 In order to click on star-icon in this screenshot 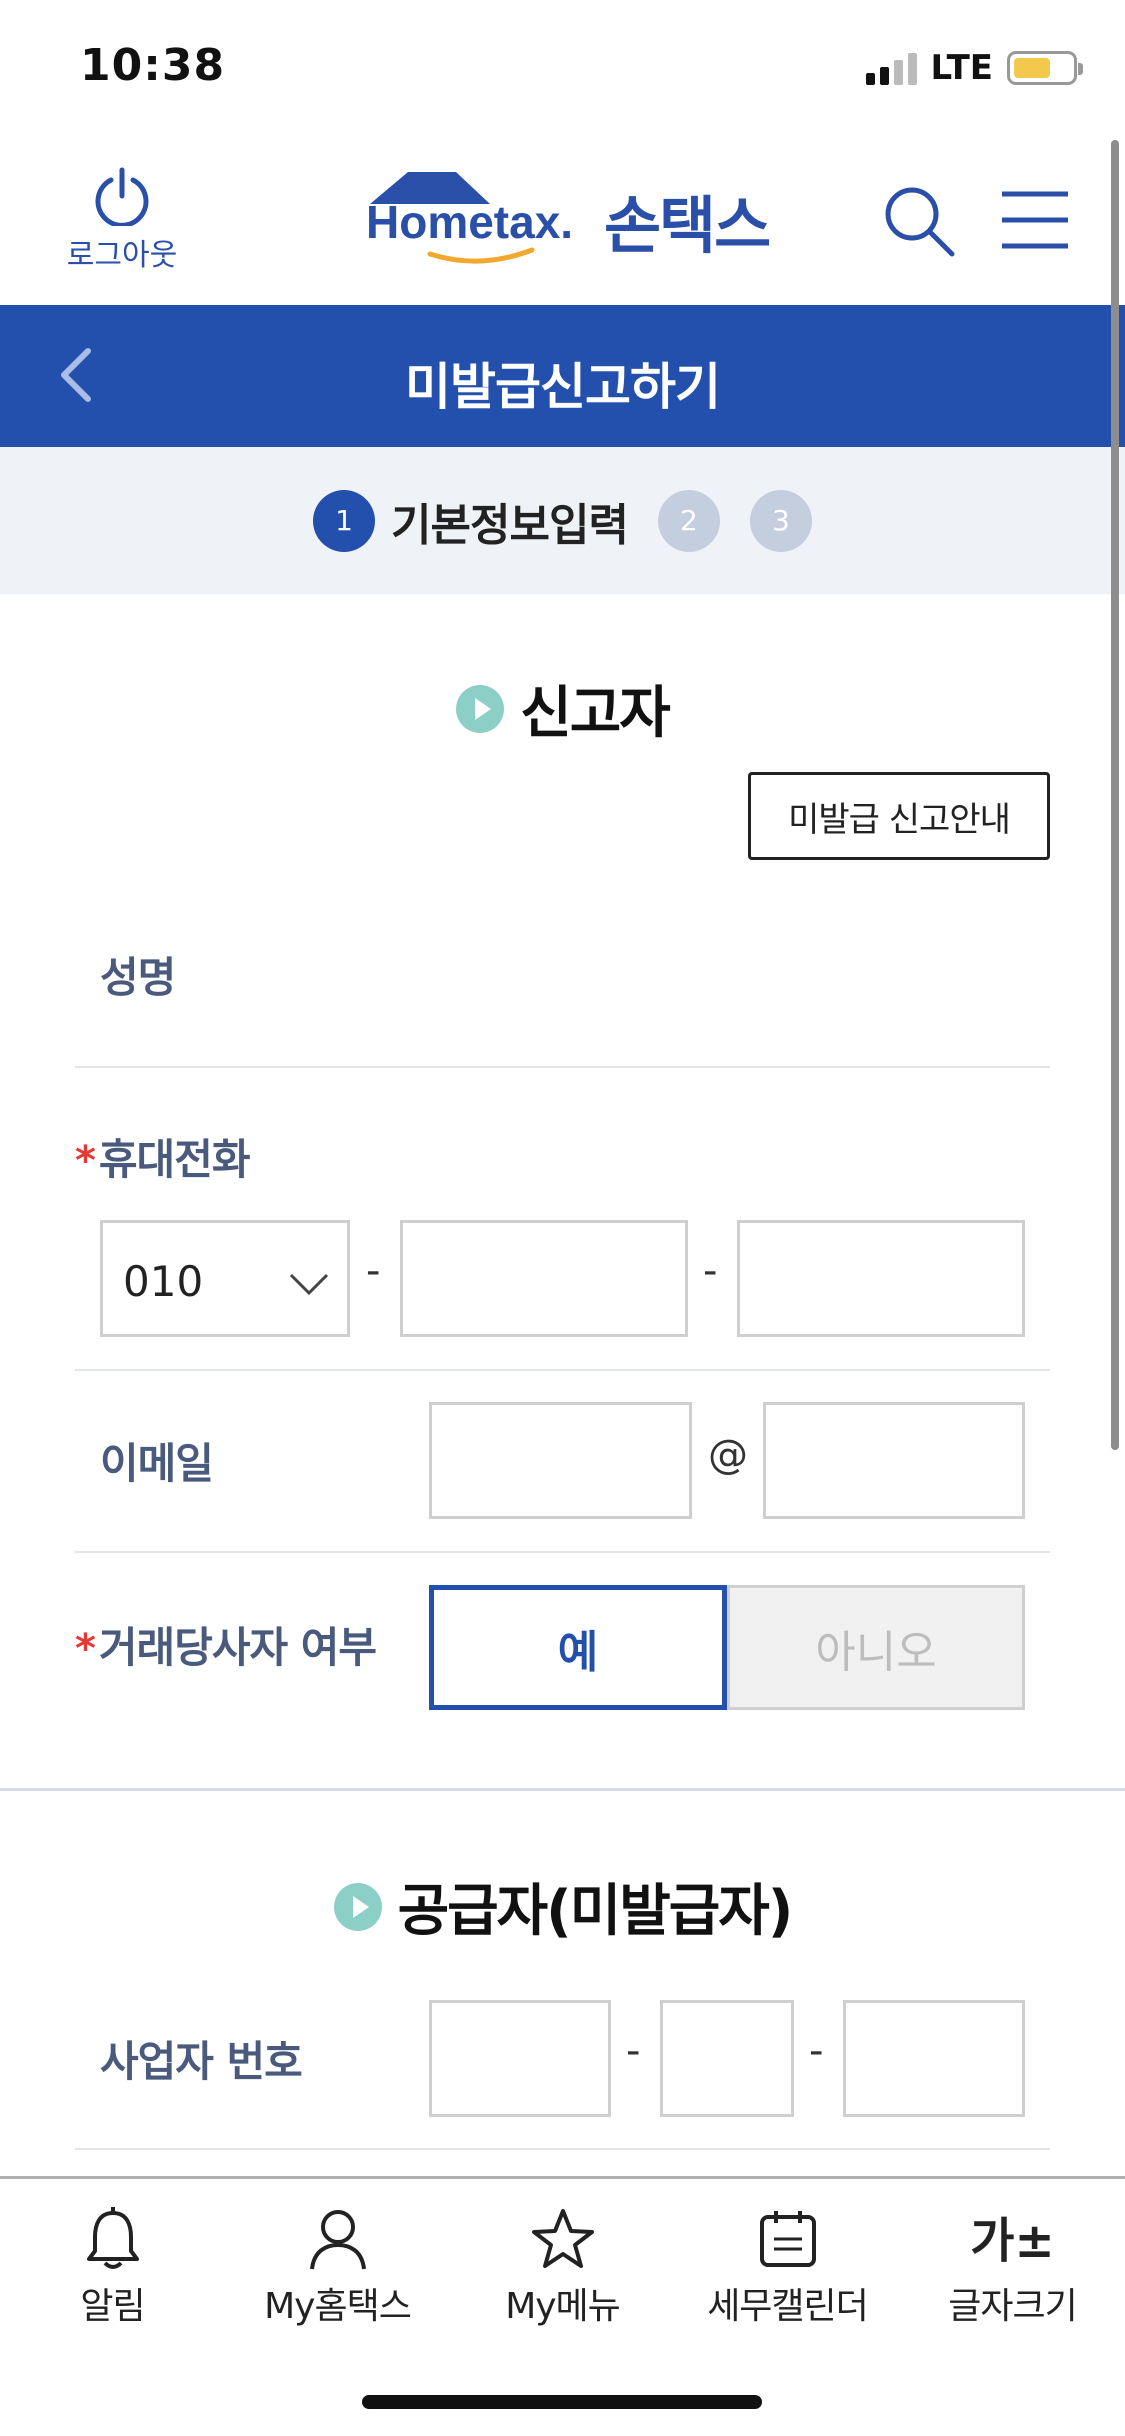, I will do `click(562, 2238)`.